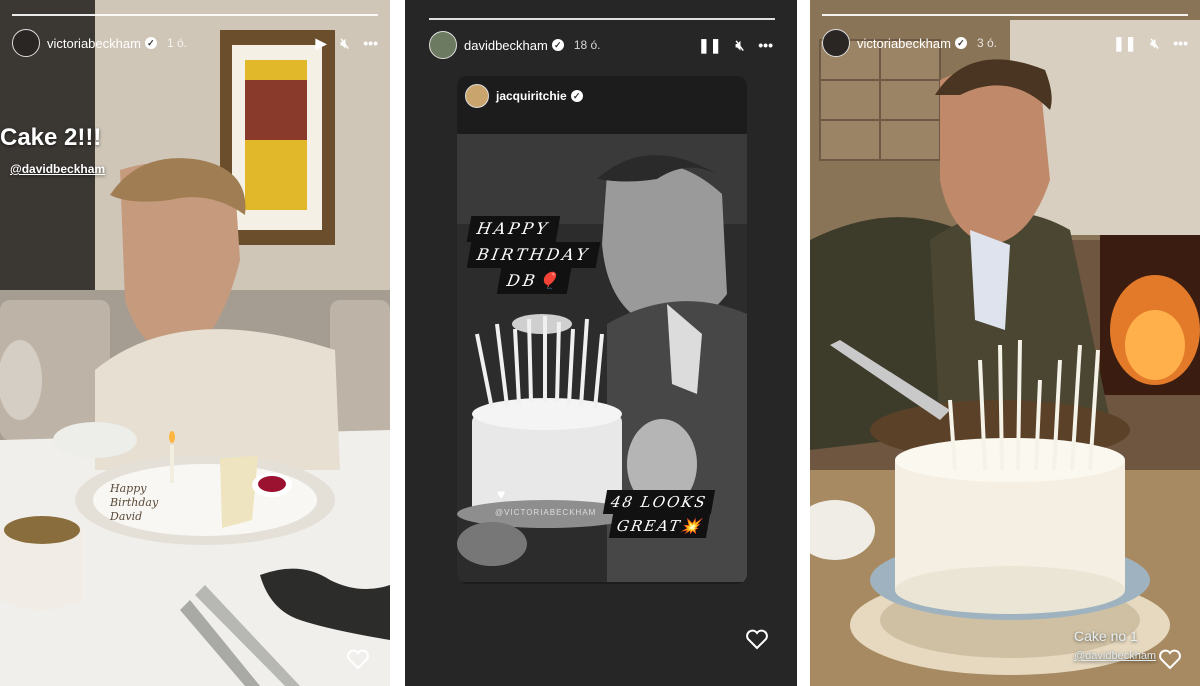 The height and width of the screenshot is (686, 1200). I want to click on reshared-username: jacquiritchie, so click(531, 96).